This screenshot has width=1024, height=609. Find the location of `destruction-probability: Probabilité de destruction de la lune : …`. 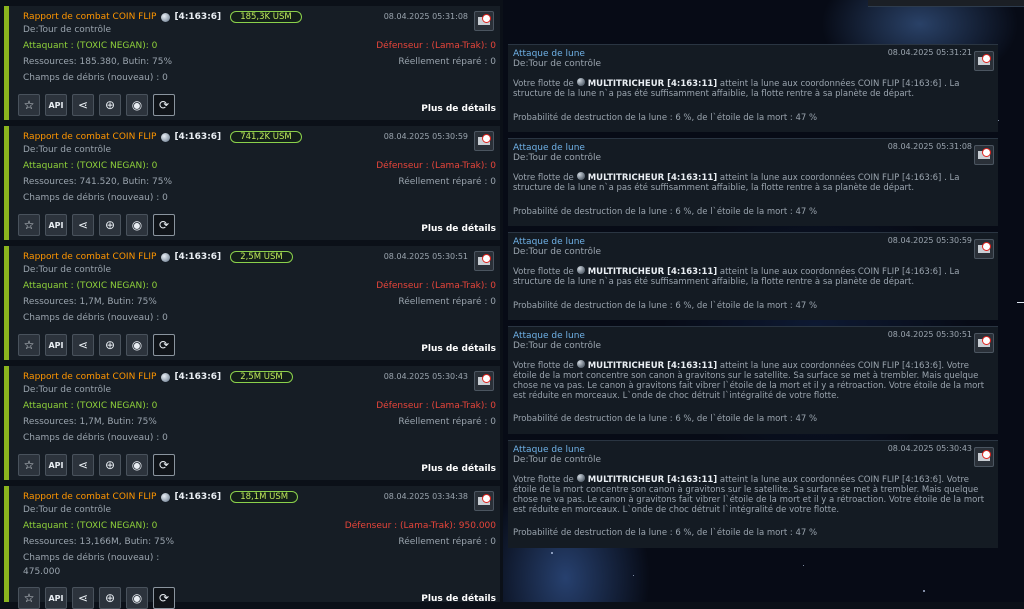

destruction-probability: Probabilité de destruction de la lune : … is located at coordinates (665, 419).